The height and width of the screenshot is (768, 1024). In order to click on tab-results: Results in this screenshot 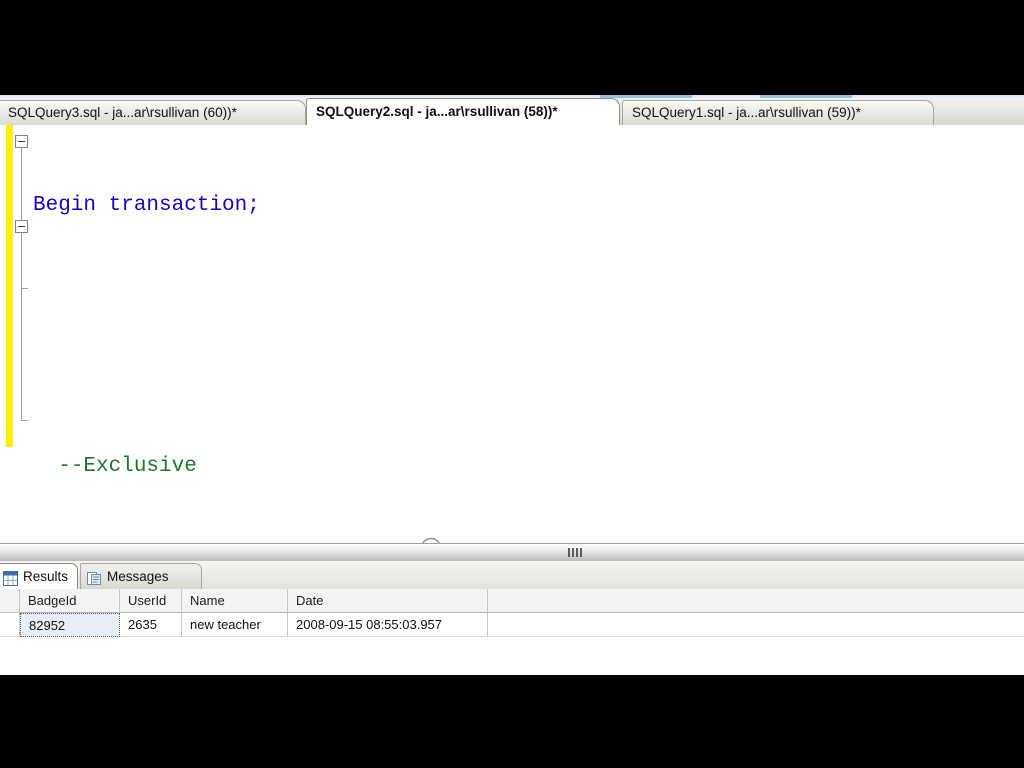, I will do `click(39, 576)`.